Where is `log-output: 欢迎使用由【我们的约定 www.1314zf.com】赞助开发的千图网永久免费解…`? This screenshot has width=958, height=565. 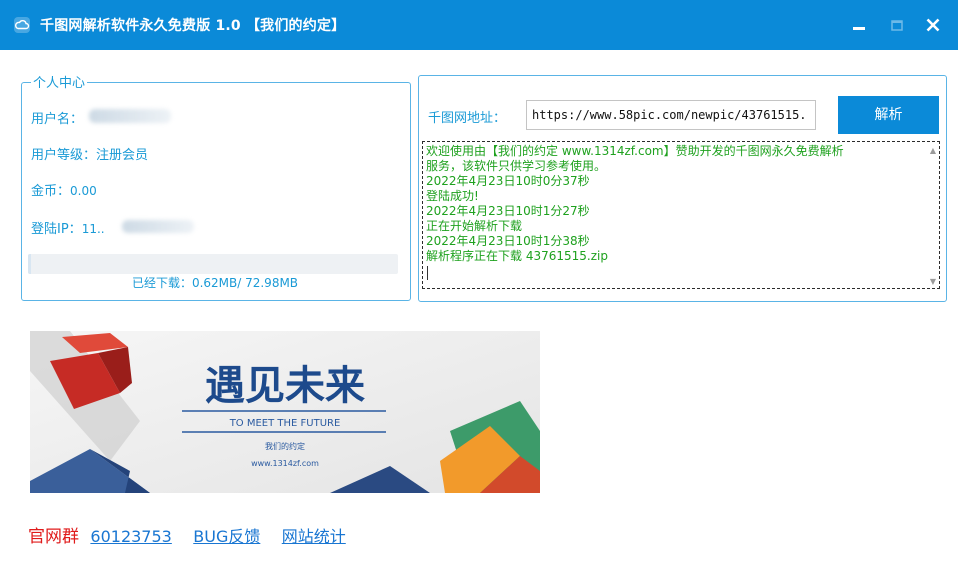
log-output: 欢迎使用由【我们的约定 www.1314zf.com】赞助开发的千图网永久免费解… is located at coordinates (681, 215).